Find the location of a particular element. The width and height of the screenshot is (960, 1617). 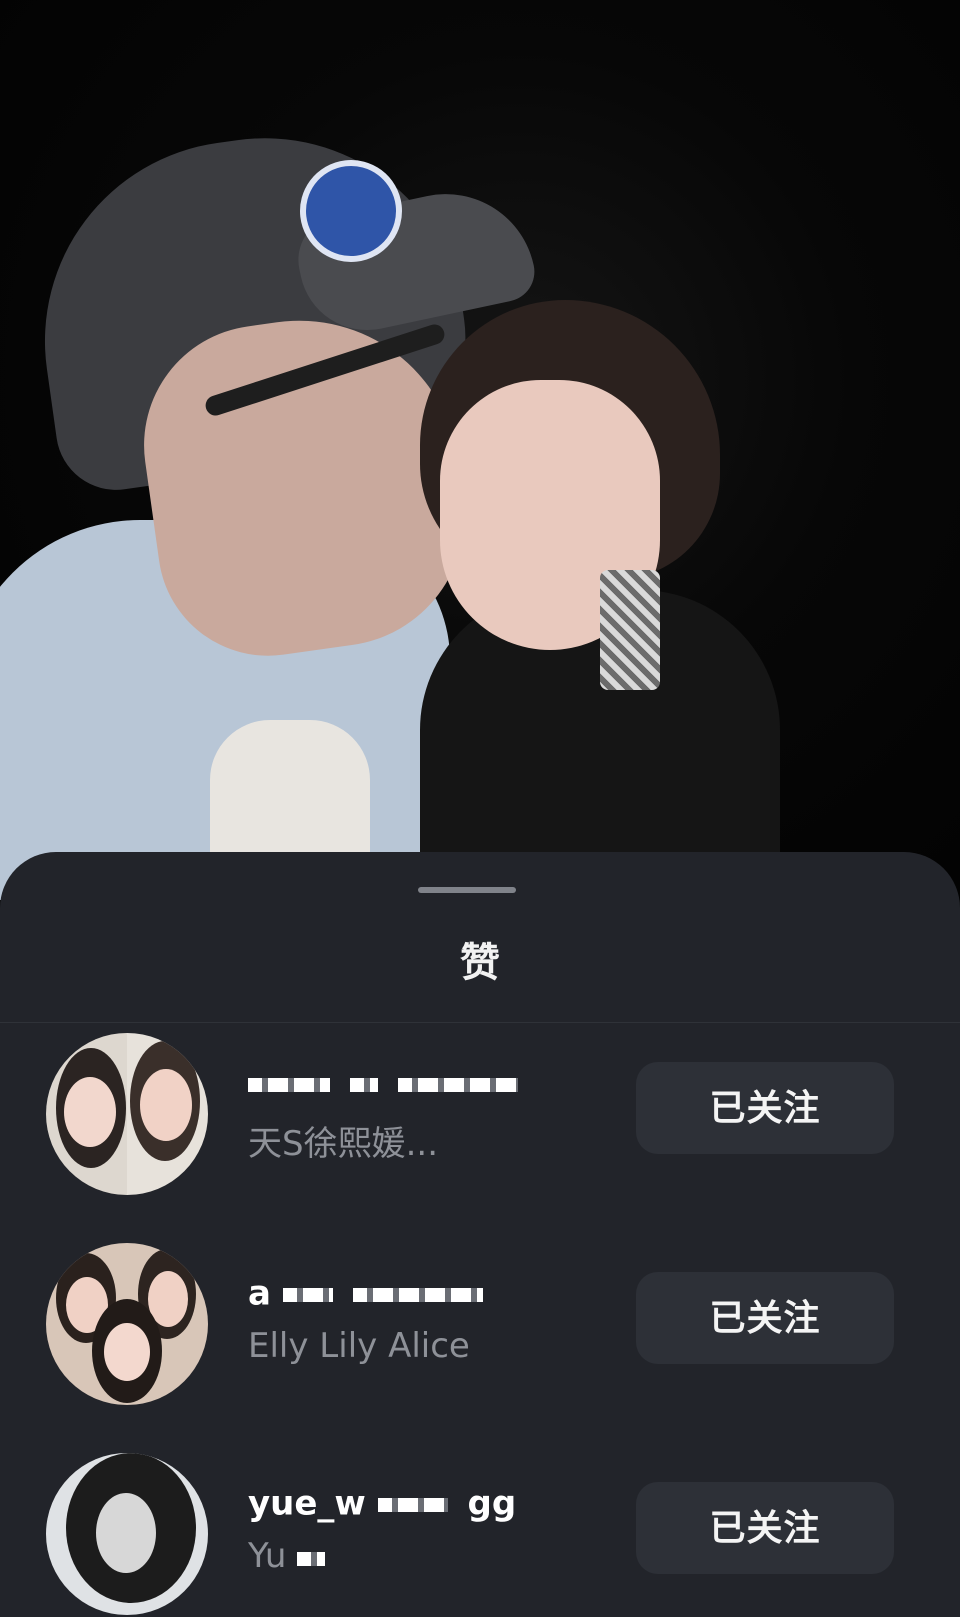

display-name-text: Yu is located at coordinates (267, 1556).